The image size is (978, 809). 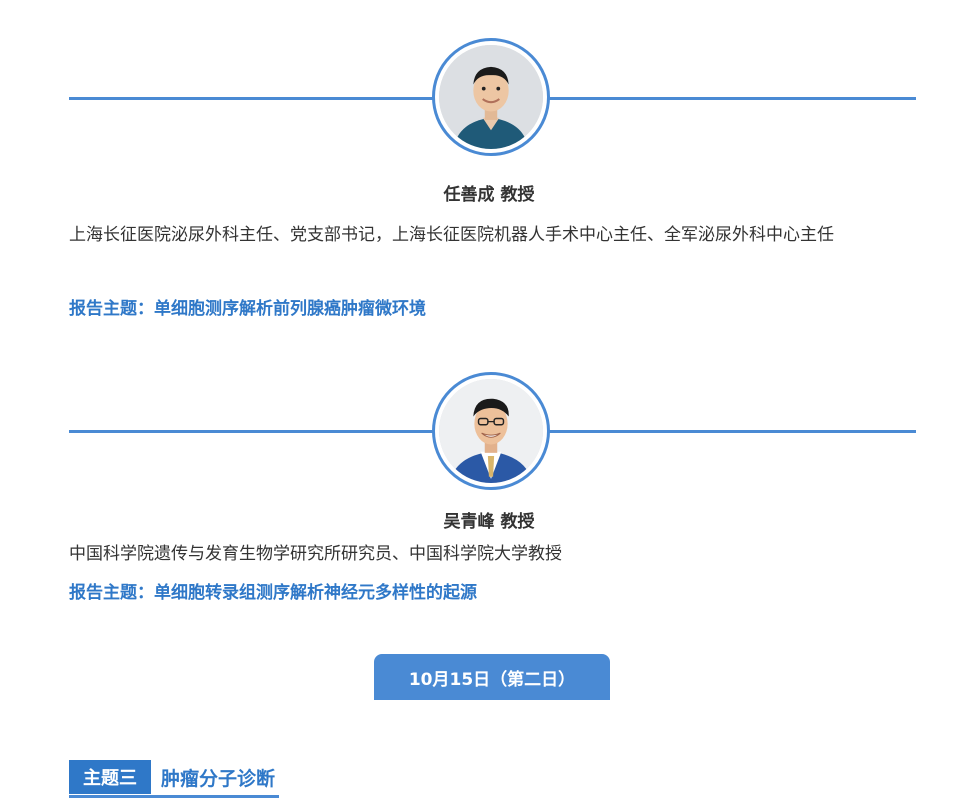 I want to click on theme-badge: 主题三, so click(x=110, y=777).